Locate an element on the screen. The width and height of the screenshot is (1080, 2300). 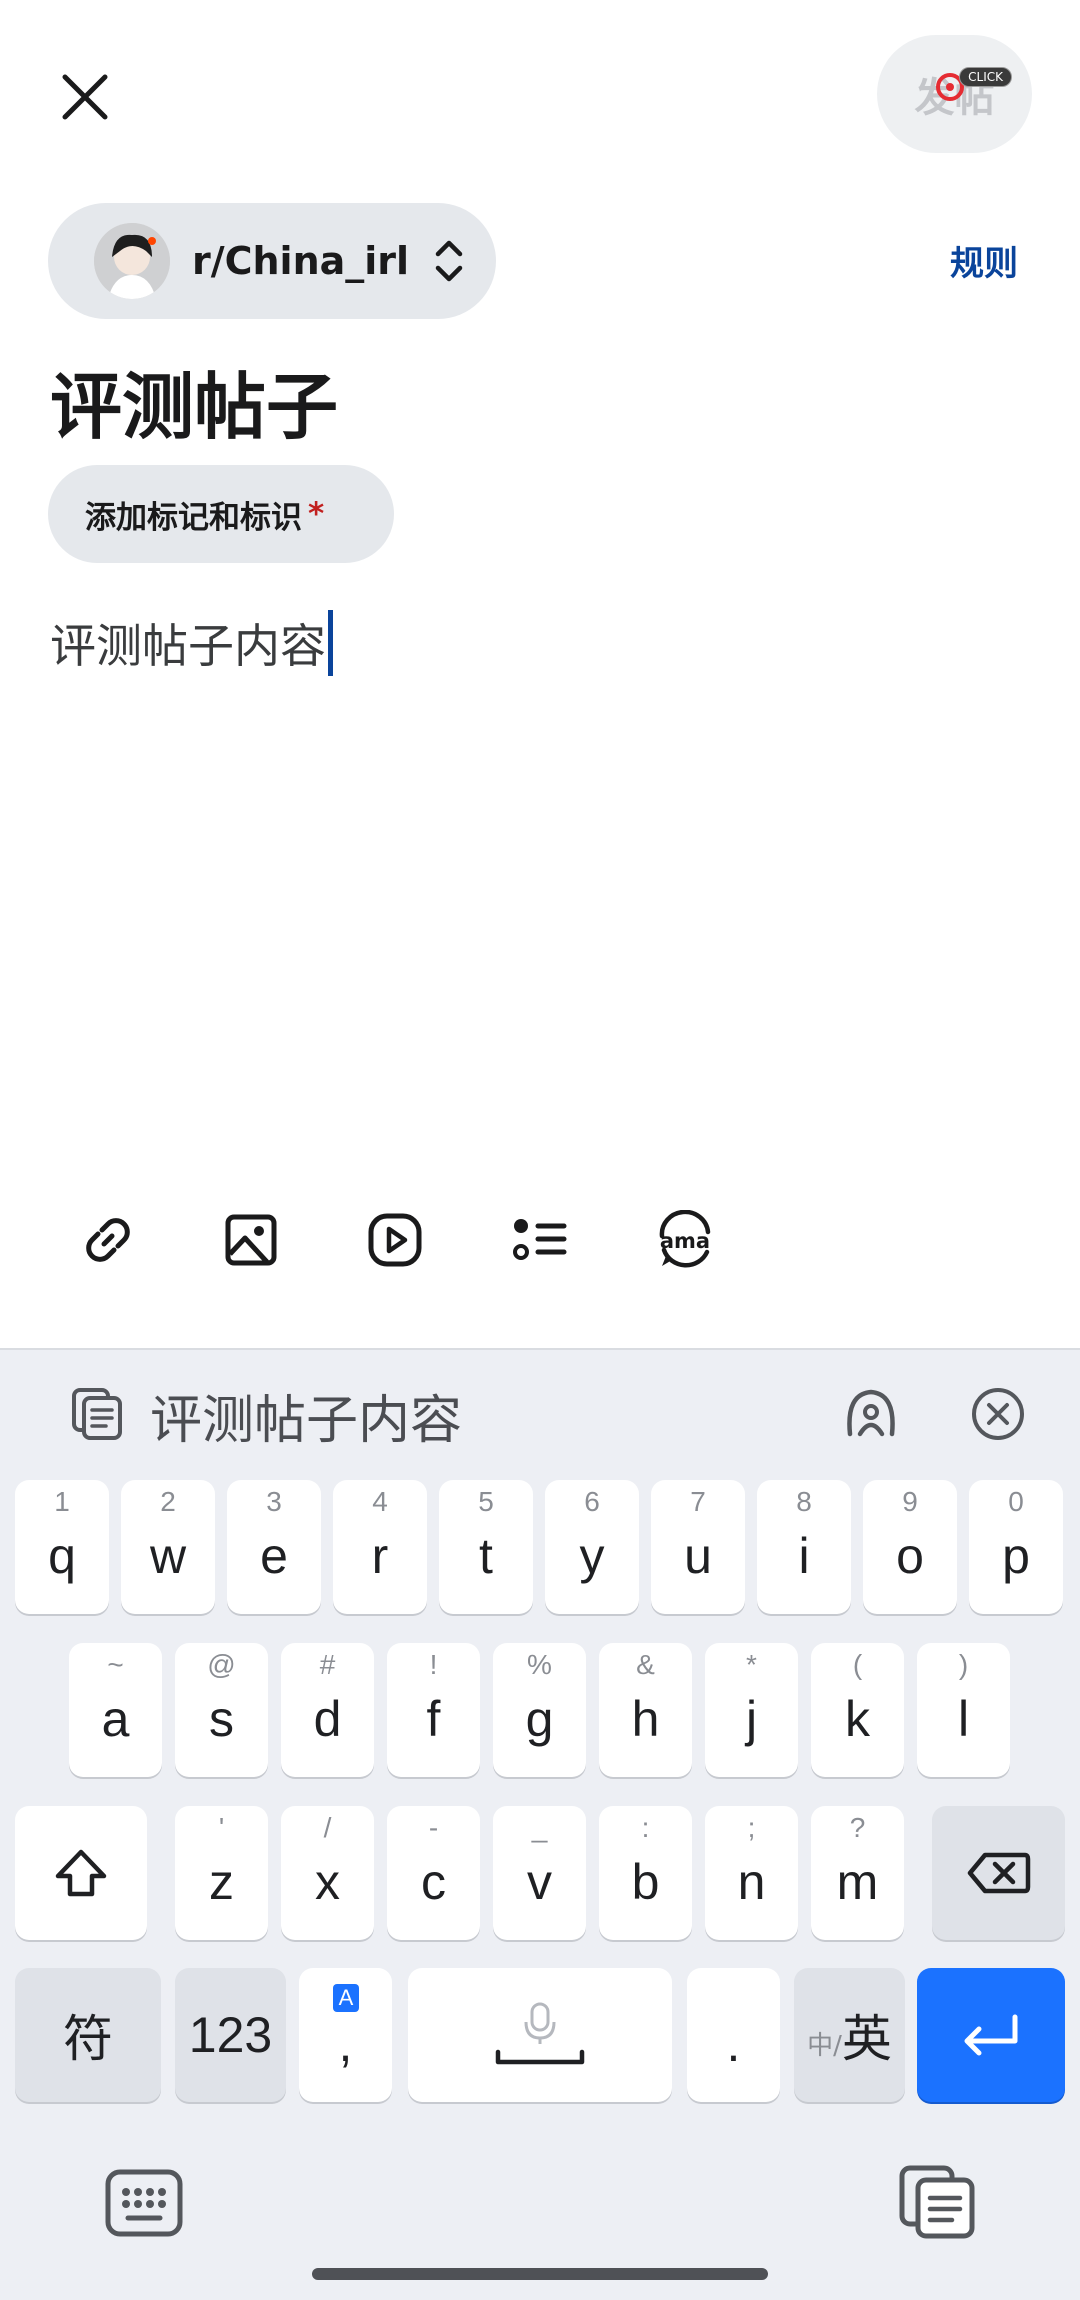
key-z: ' z is located at coordinates (221, 1873).